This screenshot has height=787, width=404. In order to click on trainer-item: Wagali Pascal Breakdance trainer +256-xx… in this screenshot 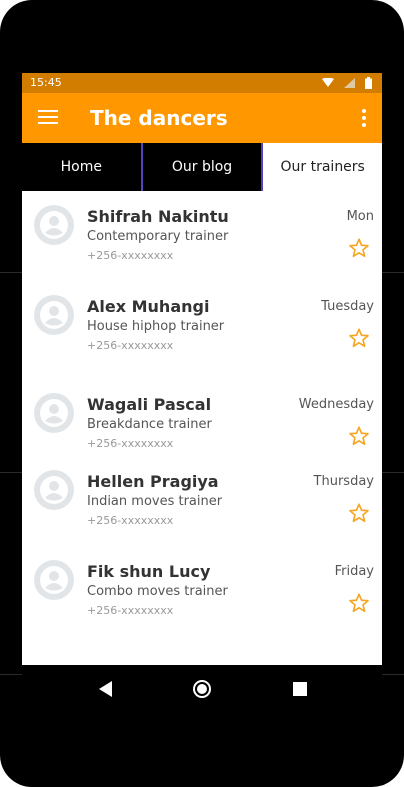, I will do `click(202, 419)`.